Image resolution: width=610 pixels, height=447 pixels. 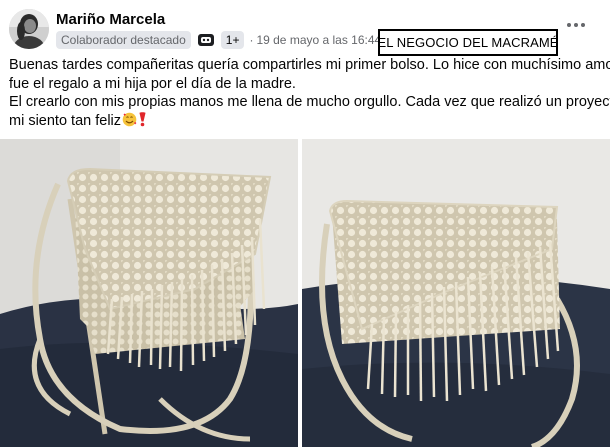 I want to click on author-avatar, so click(x=29, y=29).